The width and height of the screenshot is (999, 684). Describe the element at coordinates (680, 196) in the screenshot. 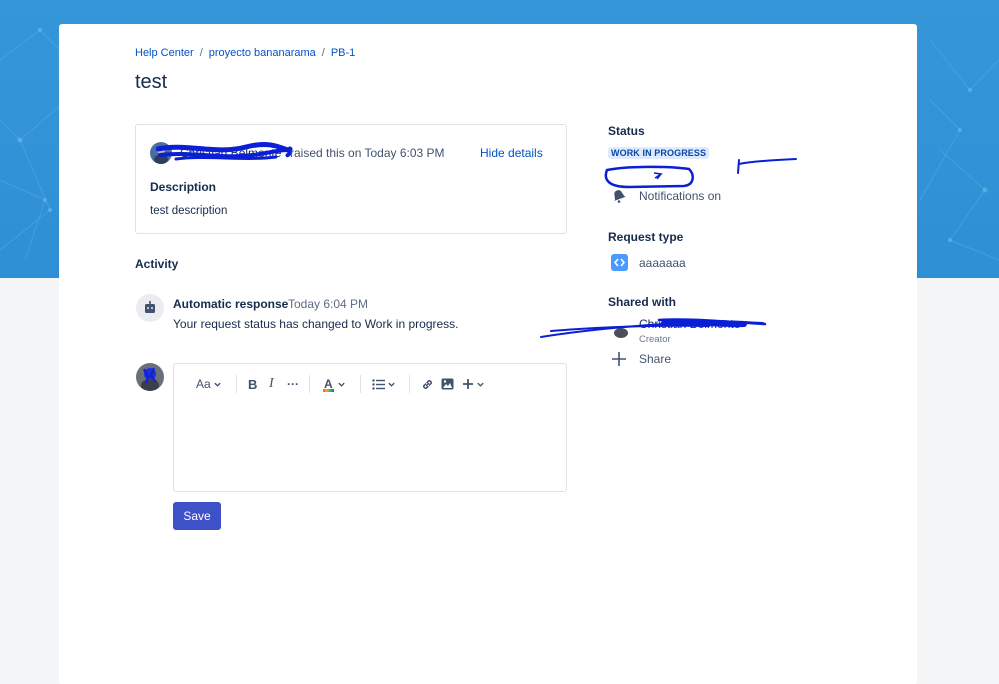

I see `notifications-toggle: Notifications on` at that location.